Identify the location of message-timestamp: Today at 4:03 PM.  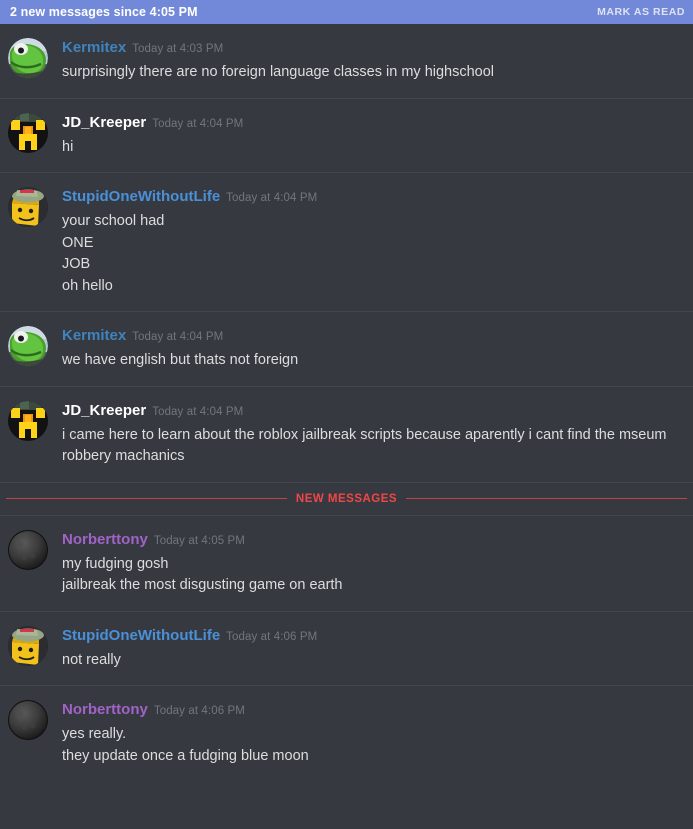
(178, 49).